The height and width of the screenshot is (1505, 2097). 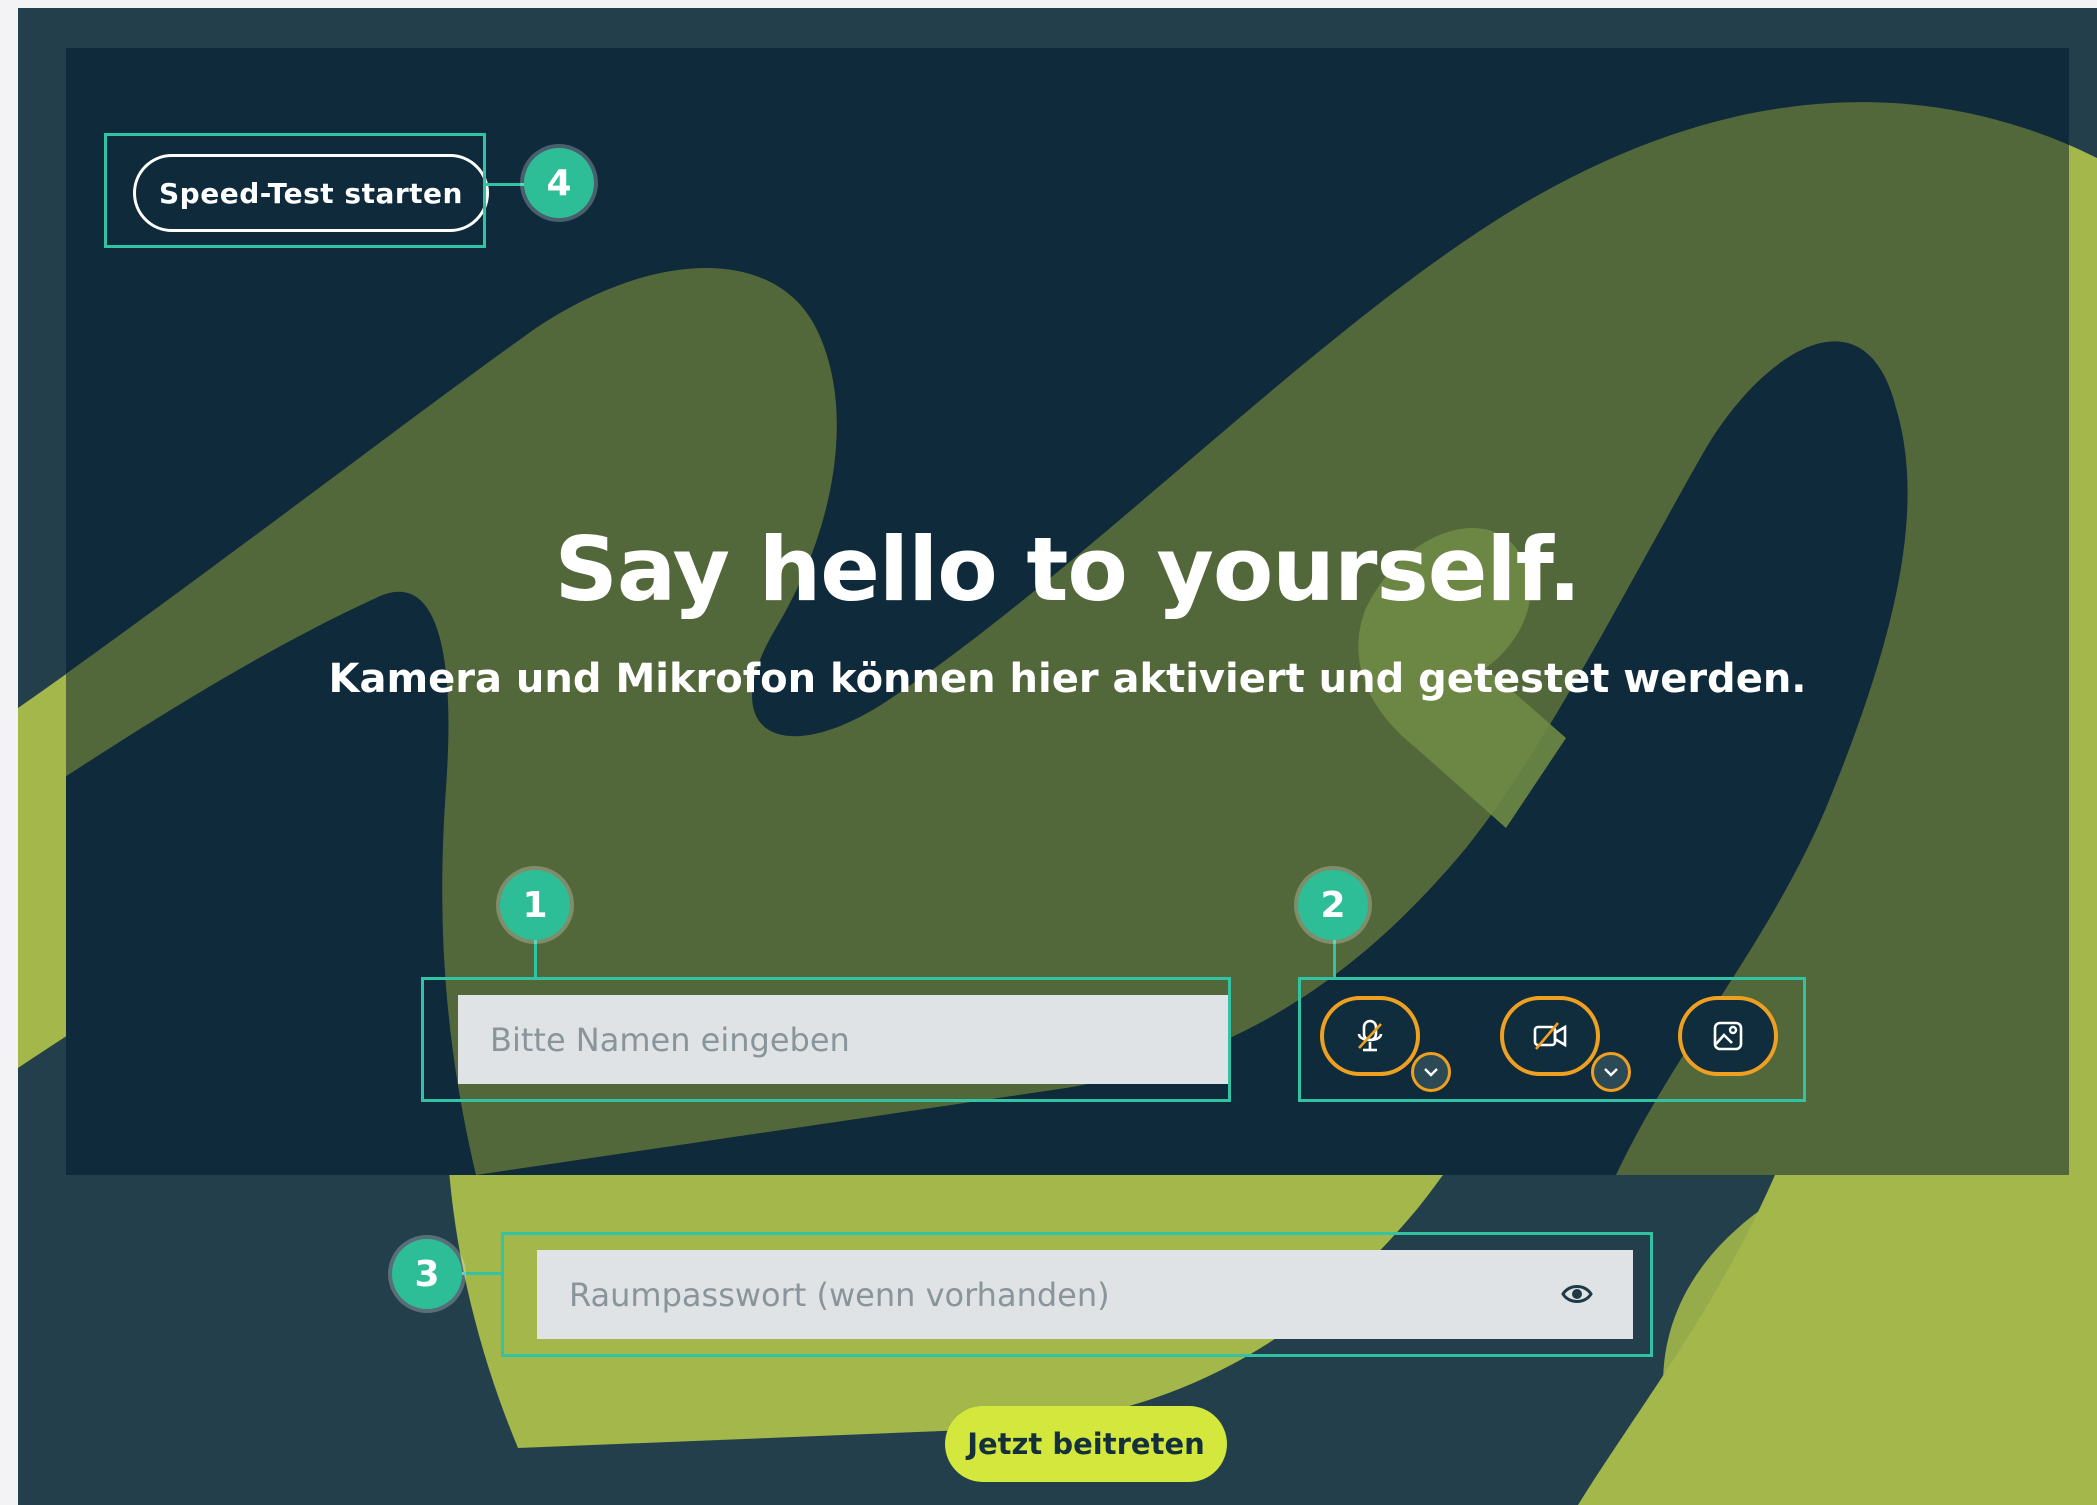 I want to click on speed-test-button: Speed-Test starten, so click(x=311, y=193).